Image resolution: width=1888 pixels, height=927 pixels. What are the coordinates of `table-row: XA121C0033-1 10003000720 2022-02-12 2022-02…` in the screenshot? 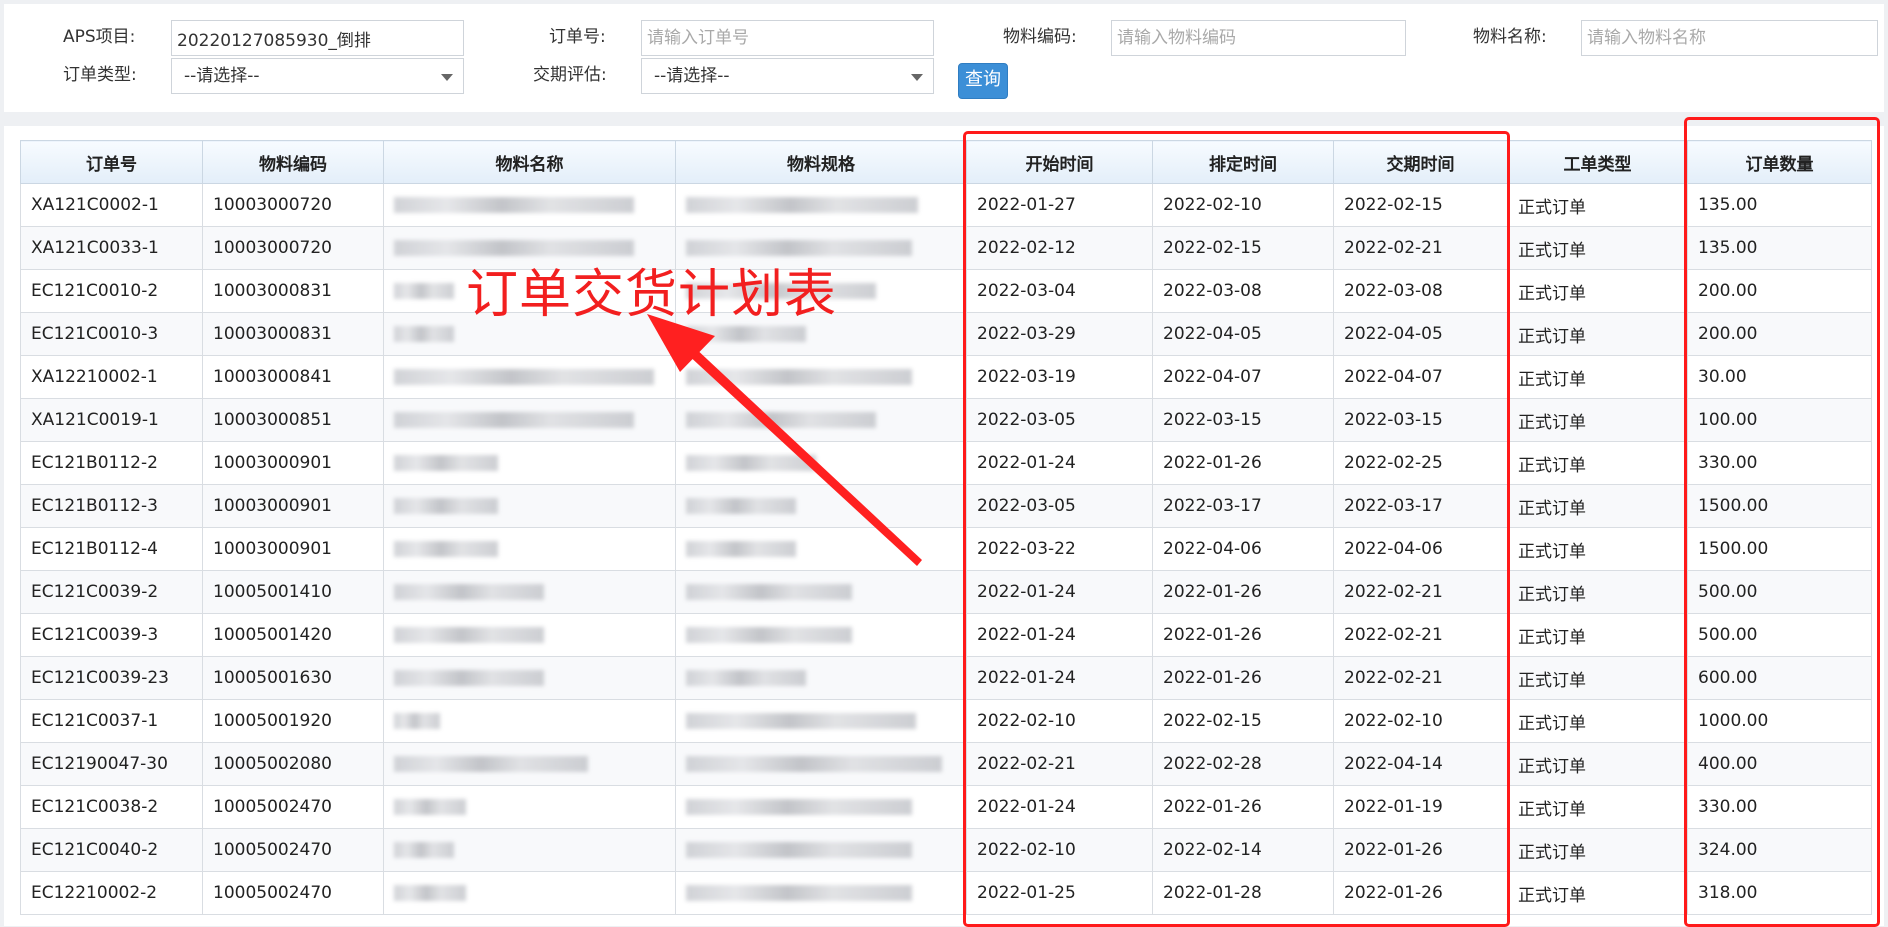 It's located at (946, 248).